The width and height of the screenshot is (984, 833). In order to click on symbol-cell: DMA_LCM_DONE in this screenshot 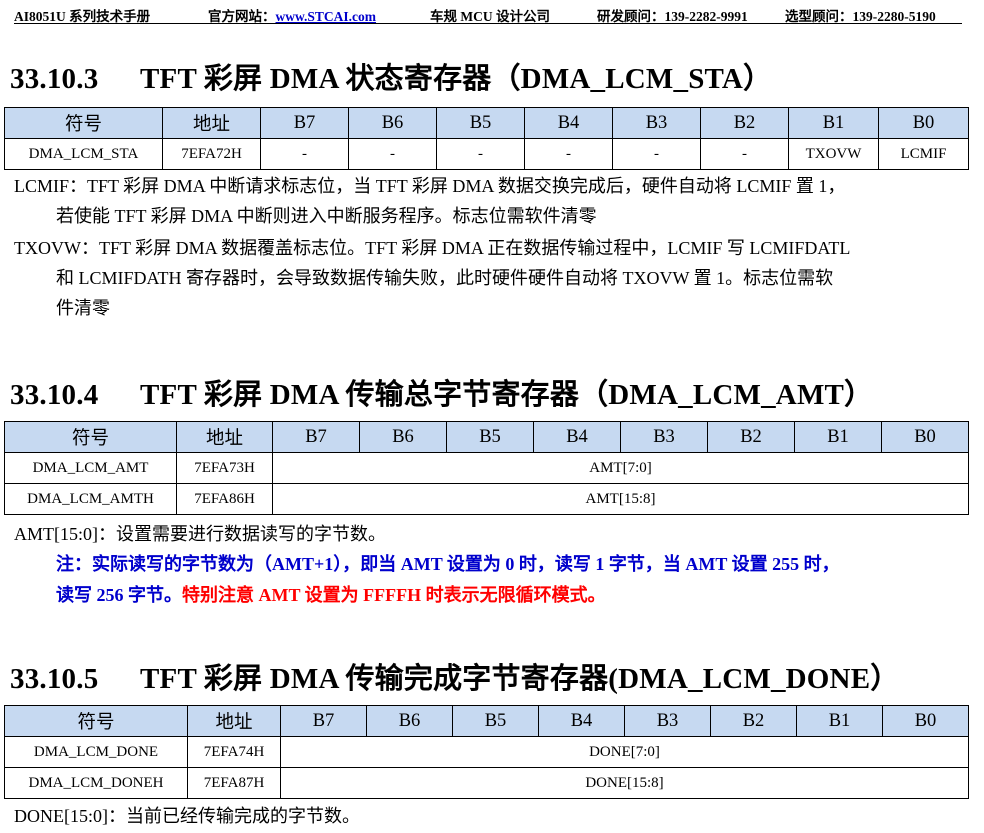, I will do `click(96, 752)`.